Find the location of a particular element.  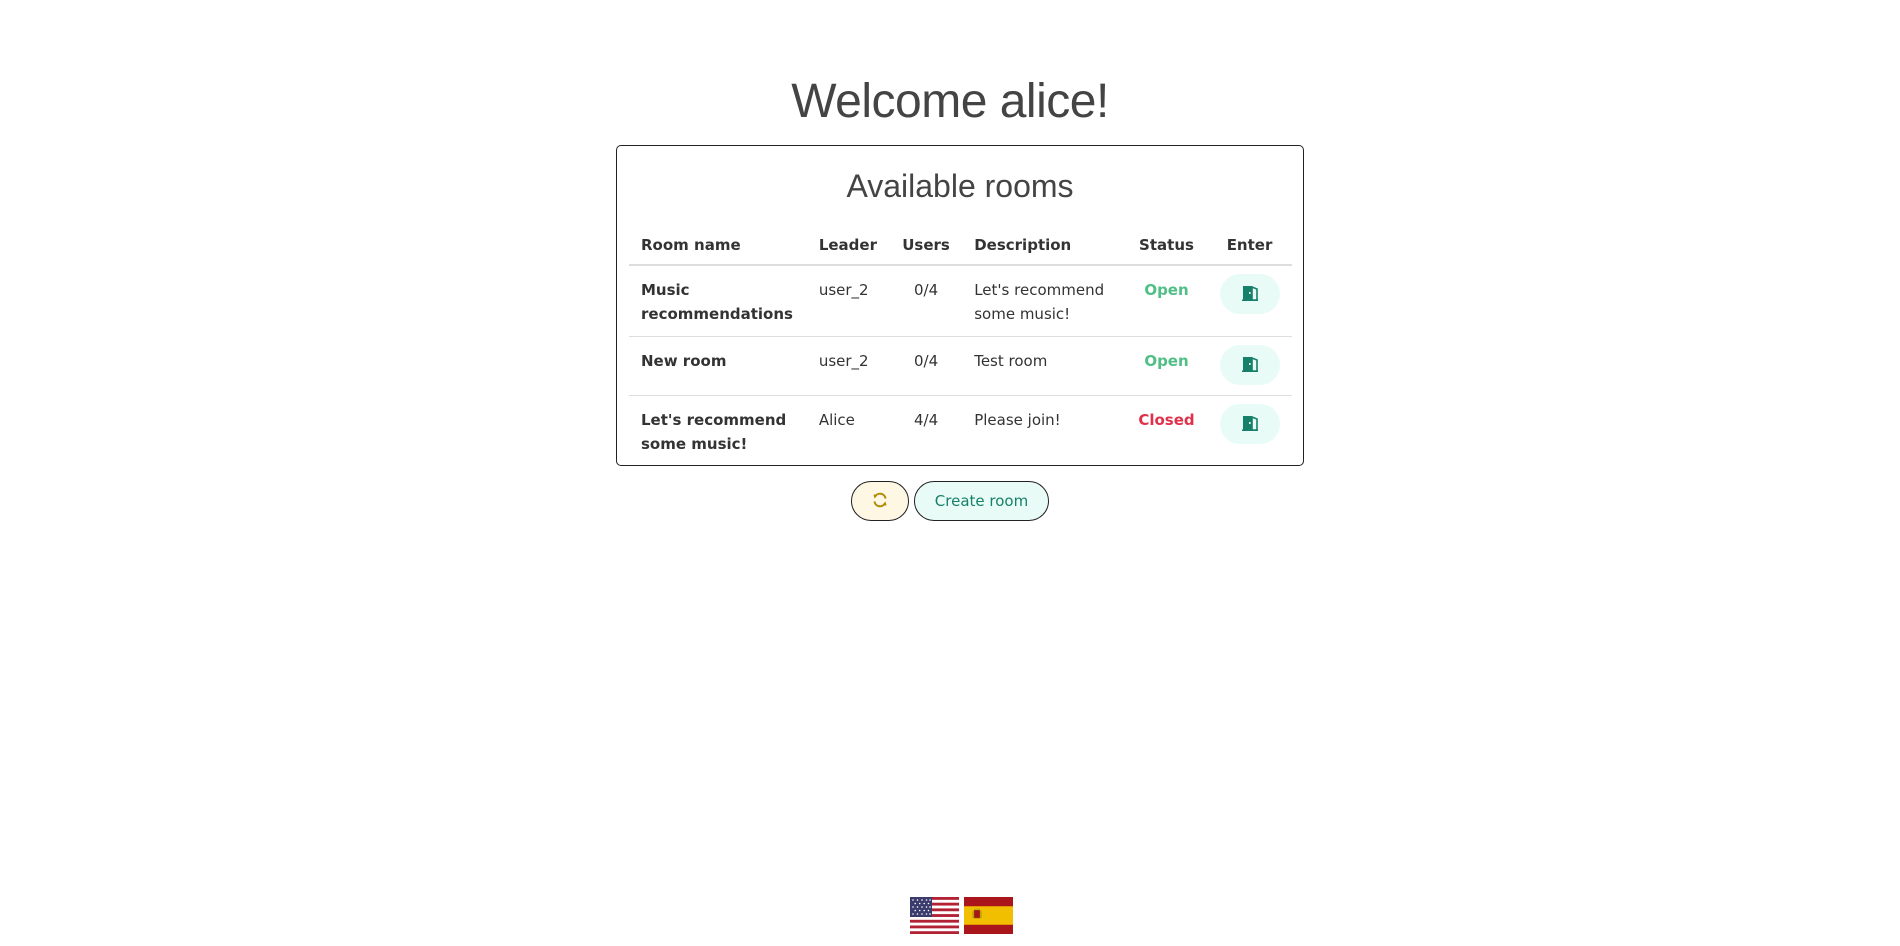

room-actions: Create room is located at coordinates (950, 501).